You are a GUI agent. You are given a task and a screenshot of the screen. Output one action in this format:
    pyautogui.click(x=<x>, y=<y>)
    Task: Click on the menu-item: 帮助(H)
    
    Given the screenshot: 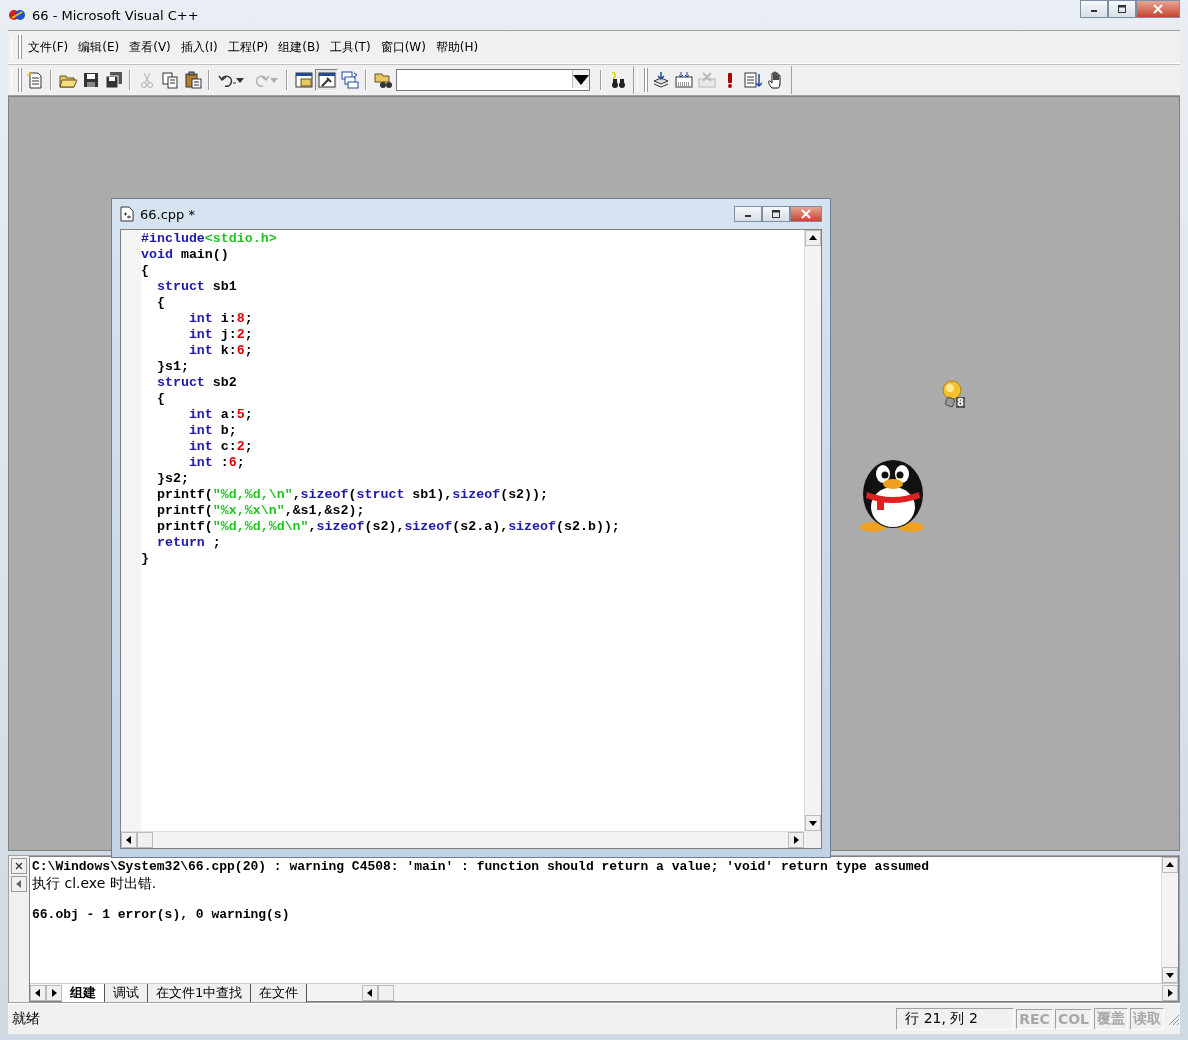 What is the action you would take?
    pyautogui.click(x=457, y=47)
    